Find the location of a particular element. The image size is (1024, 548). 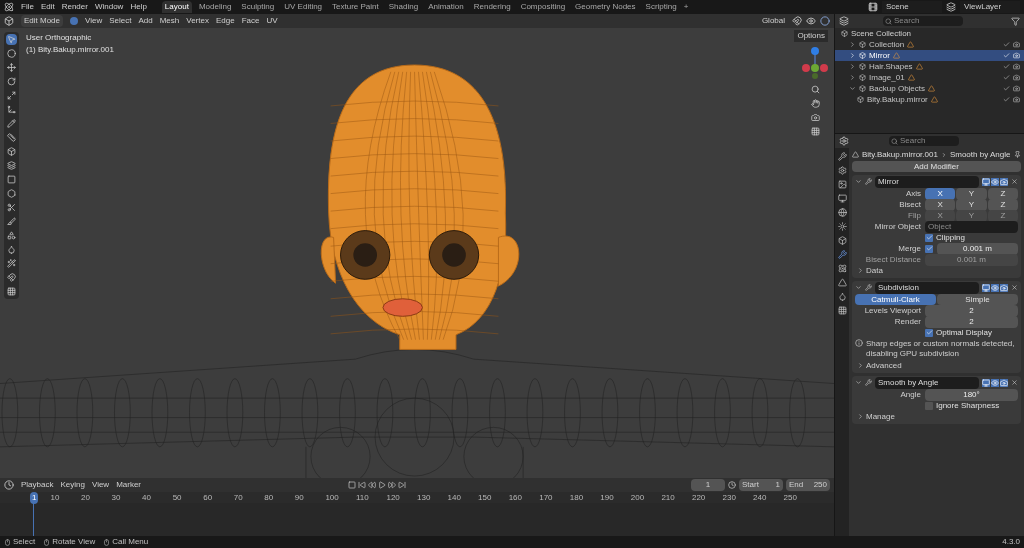

workspace-tab: Rendering is located at coordinates (492, 7).